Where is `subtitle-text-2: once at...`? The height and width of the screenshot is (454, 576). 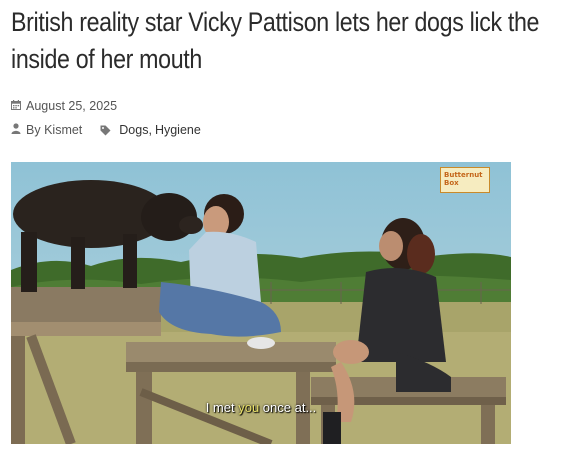 subtitle-text-2: once at... is located at coordinates (288, 407).